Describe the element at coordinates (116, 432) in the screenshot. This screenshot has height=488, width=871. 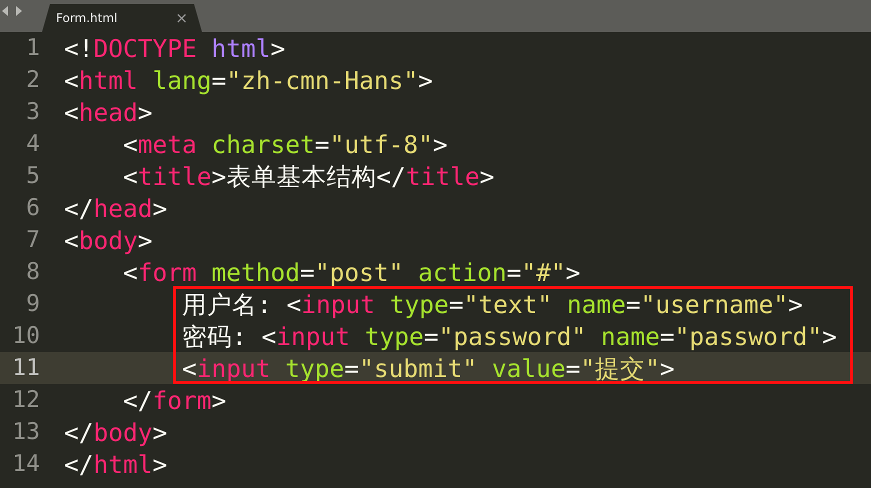
I see `code-line: </body>` at that location.